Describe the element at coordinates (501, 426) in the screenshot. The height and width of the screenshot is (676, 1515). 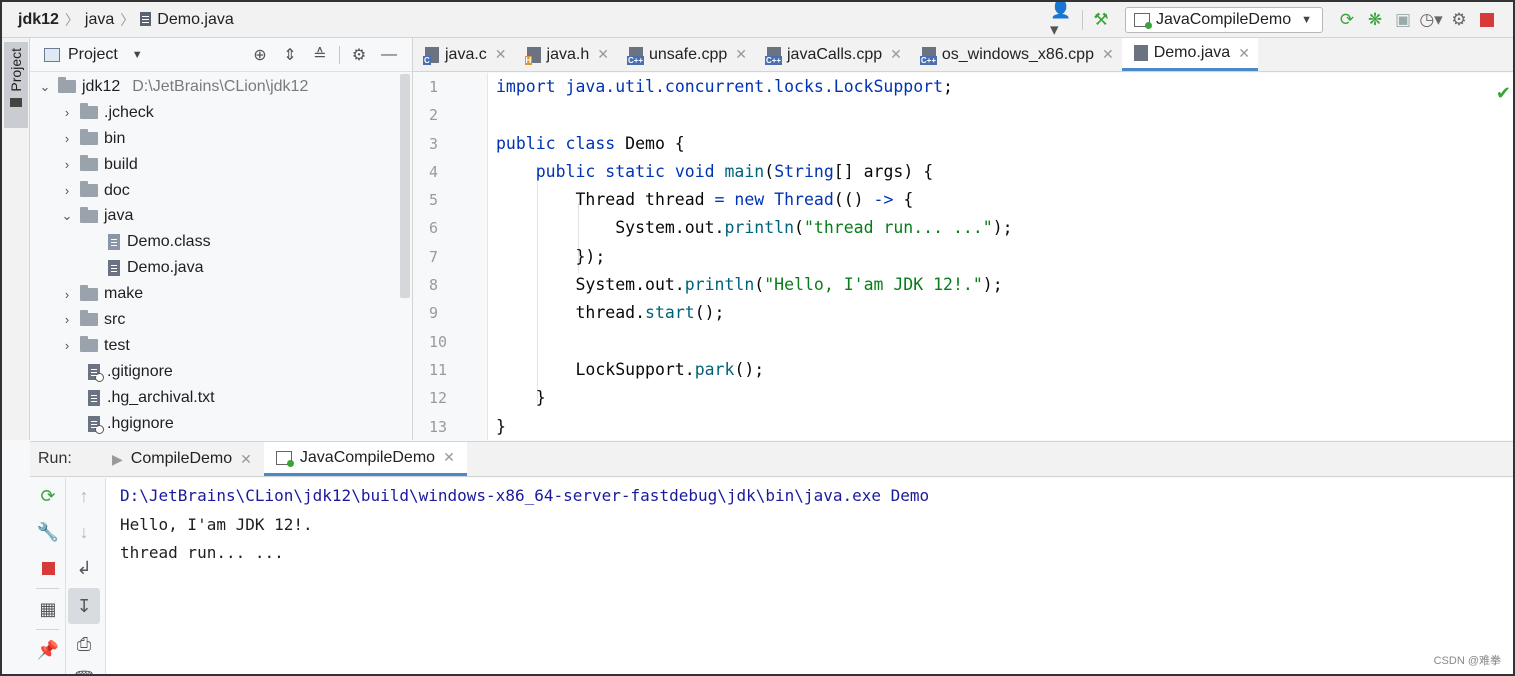
I see `code-line: }` at that location.